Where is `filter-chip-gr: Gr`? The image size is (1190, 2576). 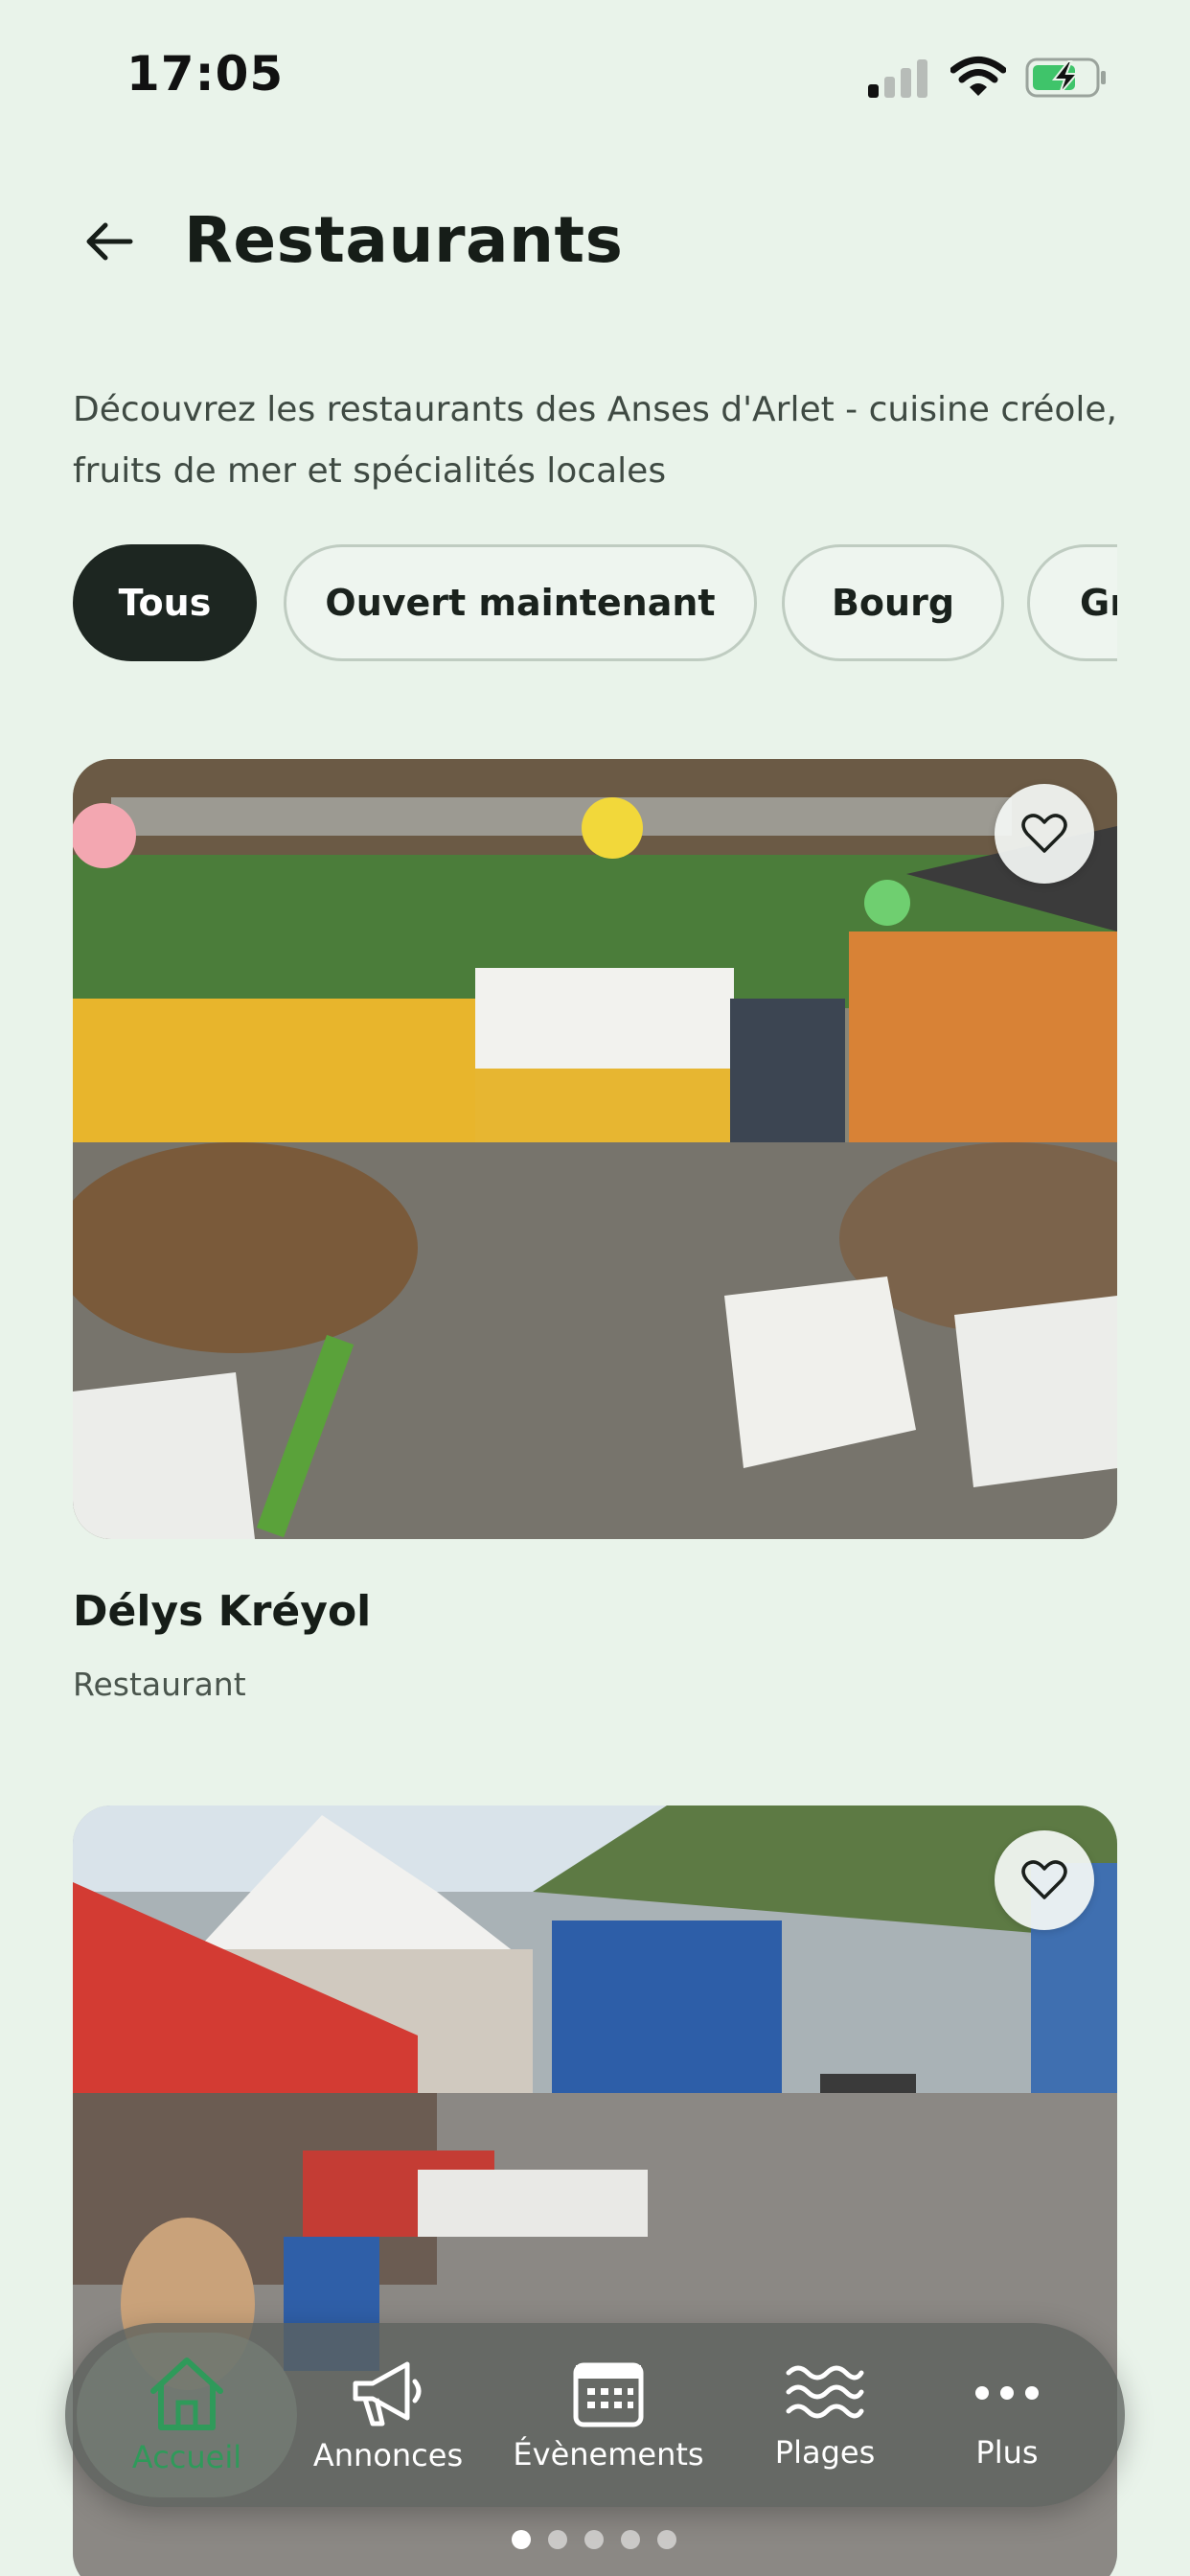
filter-chip-gr: Gr is located at coordinates (1072, 602).